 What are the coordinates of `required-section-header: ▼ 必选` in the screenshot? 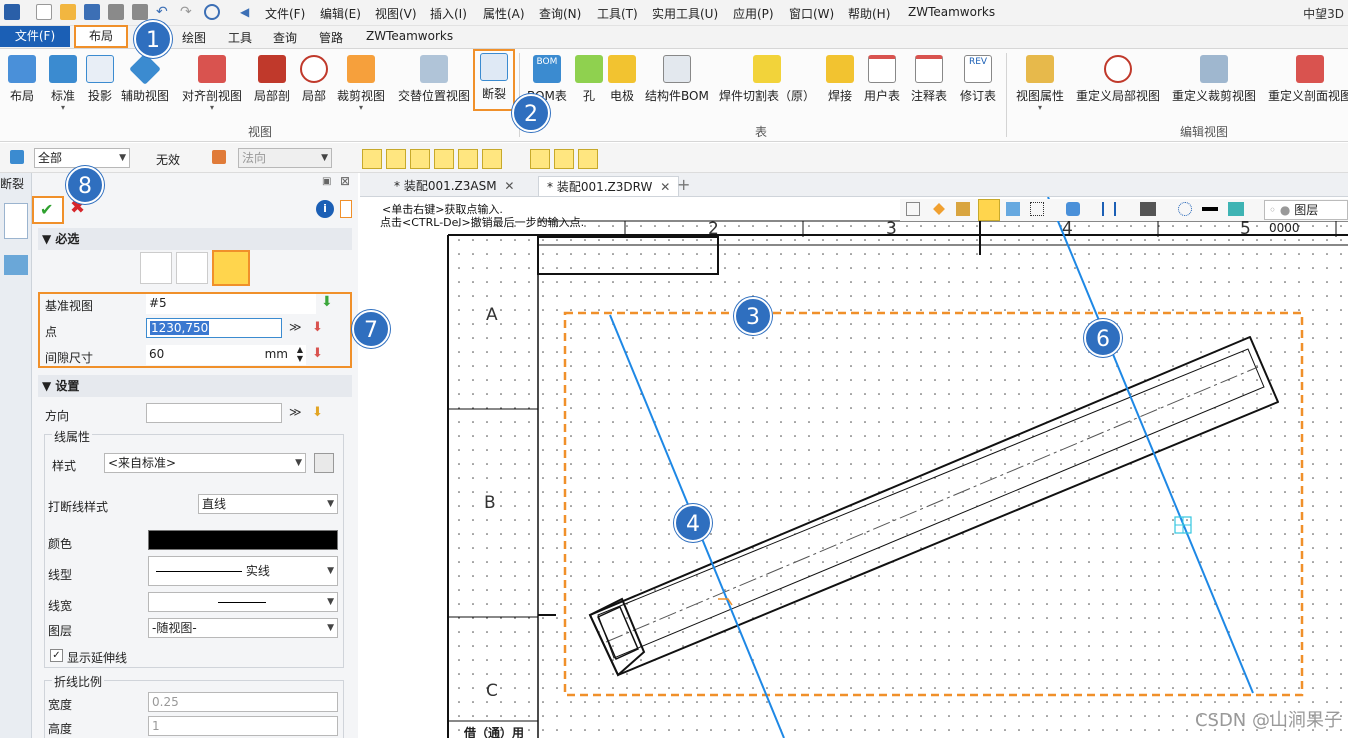 It's located at (195, 239).